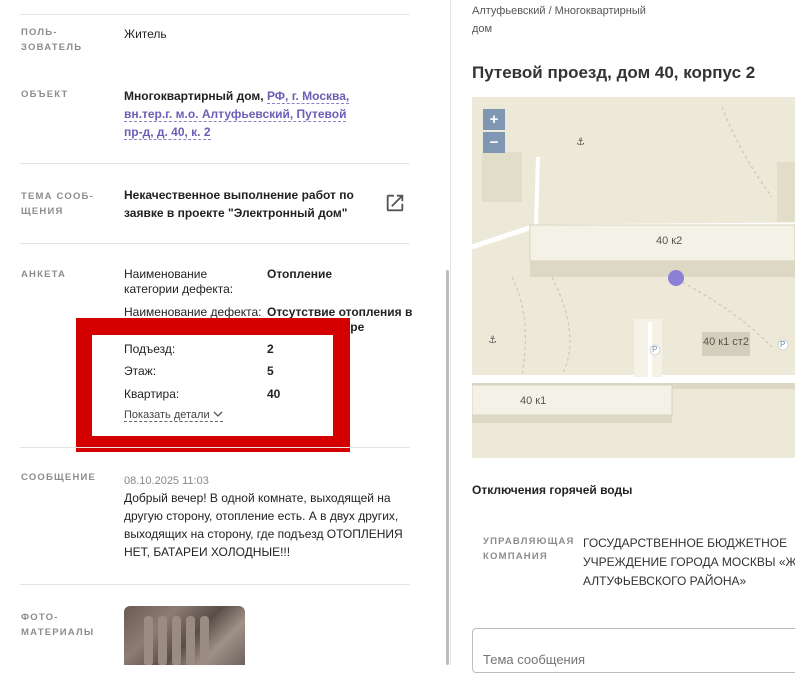  Describe the element at coordinates (270, 371) in the screenshot. I see `floor-value: 5` at that location.